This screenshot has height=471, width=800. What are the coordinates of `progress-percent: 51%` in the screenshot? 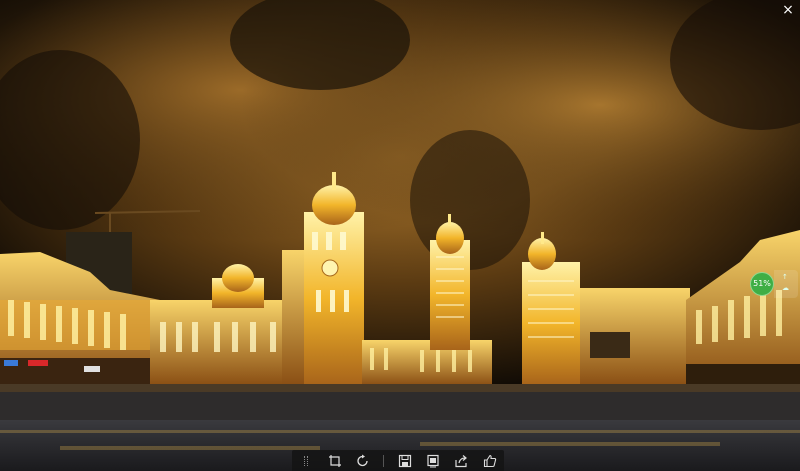 It's located at (762, 284).